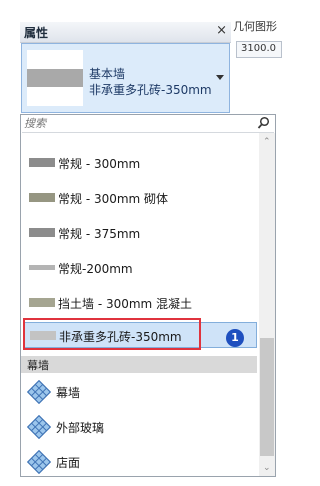 This screenshot has width=320, height=486. Describe the element at coordinates (134, 123) in the screenshot. I see `search-input` at that location.